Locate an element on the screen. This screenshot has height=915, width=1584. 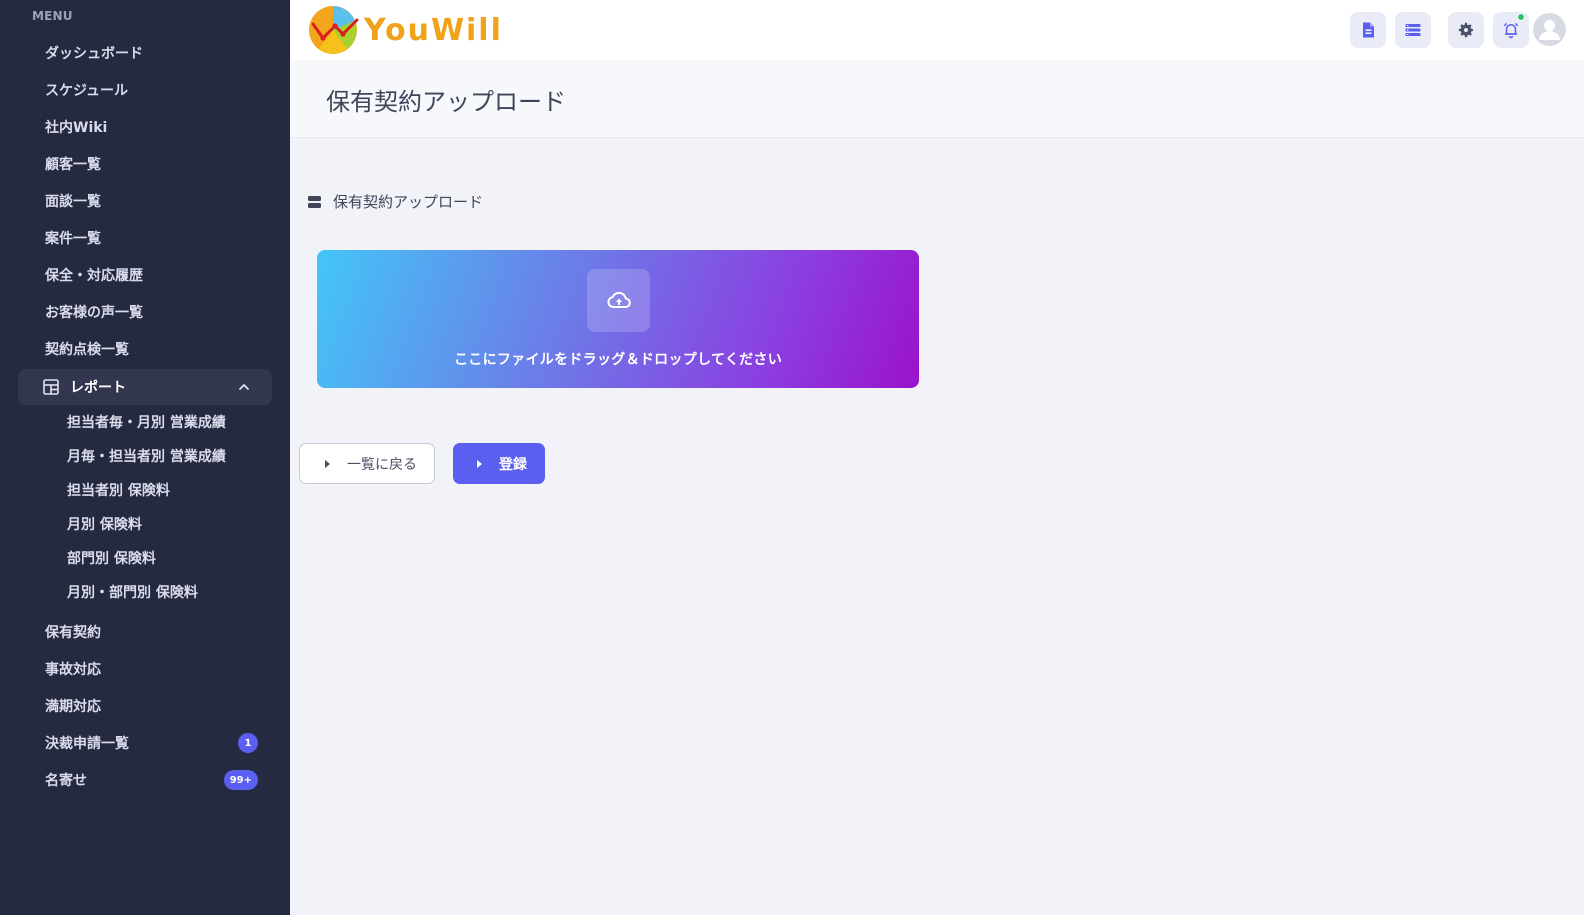
file-dropzone: ここにファイルをドラッグ＆ドロップしてください is located at coordinates (618, 319).